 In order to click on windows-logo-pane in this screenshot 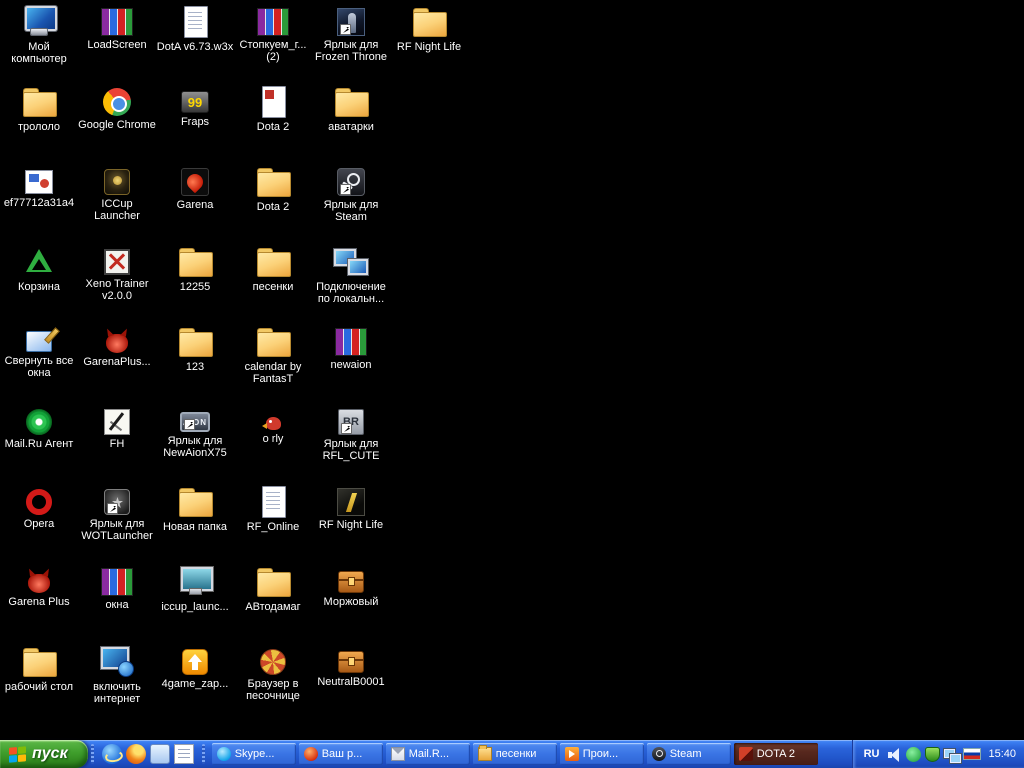, I will do `click(22, 749)`.